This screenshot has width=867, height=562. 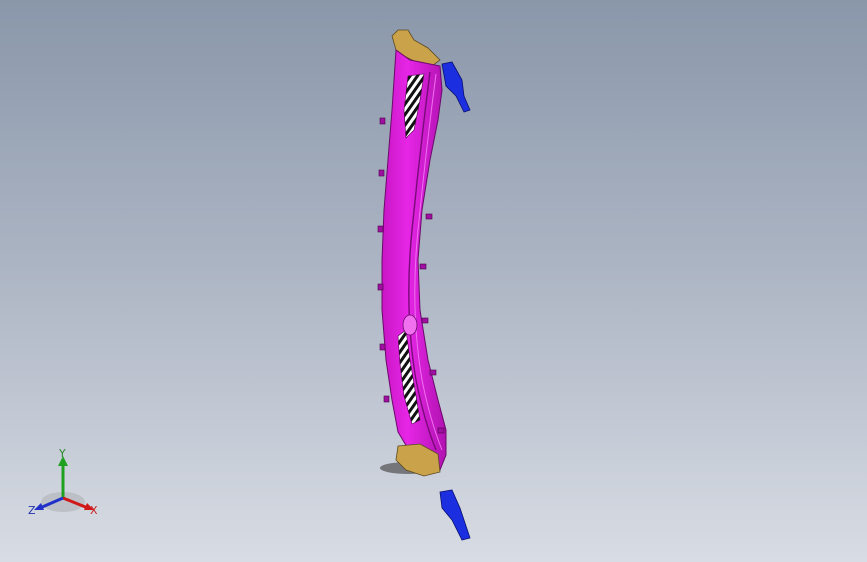 I want to click on y-axis-label: Y, so click(x=62, y=453).